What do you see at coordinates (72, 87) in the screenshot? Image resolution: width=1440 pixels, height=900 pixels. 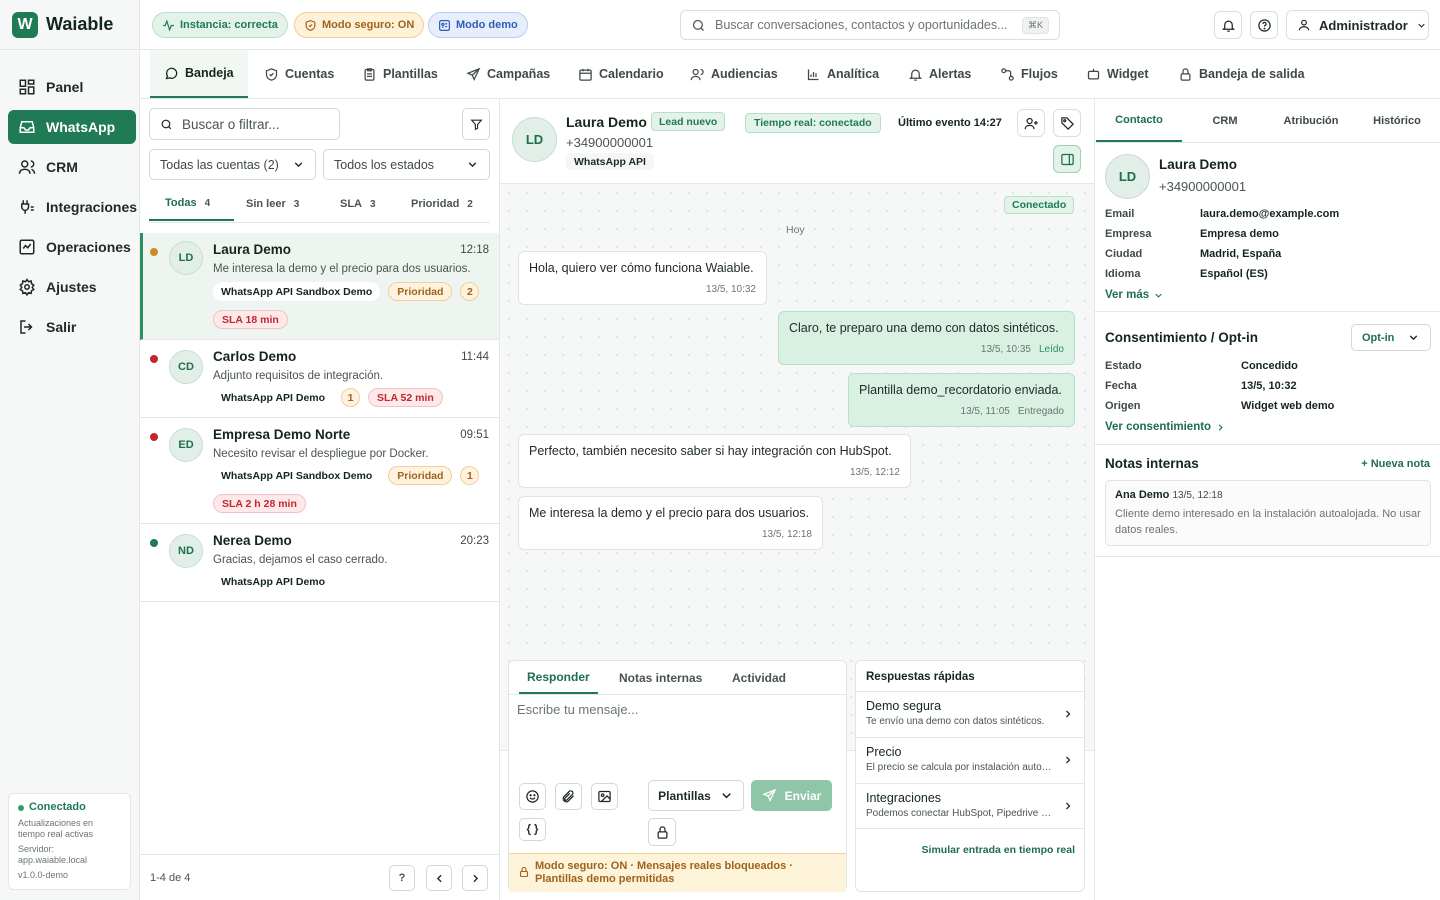 I see `sidebar-item-panel: Panel` at bounding box center [72, 87].